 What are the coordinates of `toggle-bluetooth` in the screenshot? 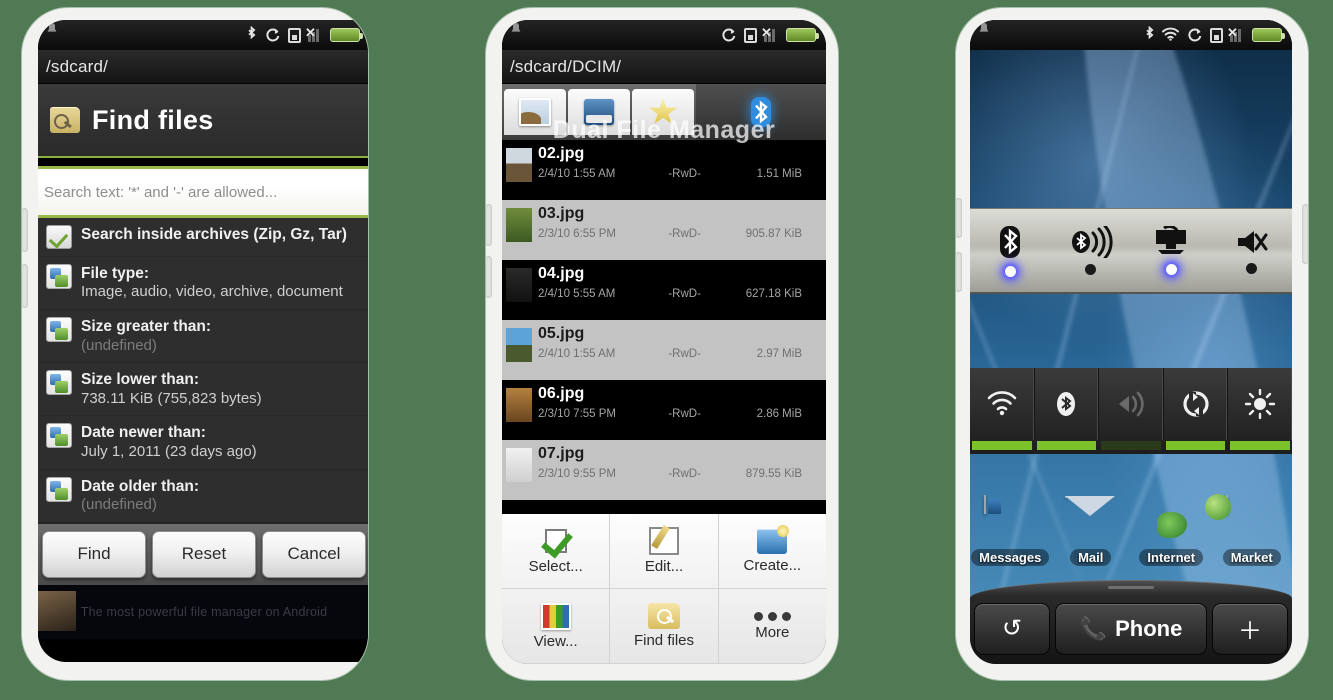 It's located at (1067, 409).